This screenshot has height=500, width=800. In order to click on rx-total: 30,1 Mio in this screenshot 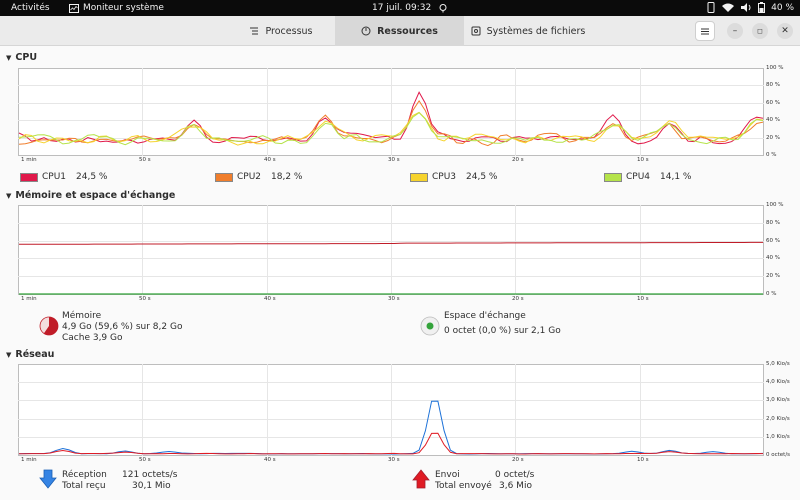, I will do `click(151, 486)`.